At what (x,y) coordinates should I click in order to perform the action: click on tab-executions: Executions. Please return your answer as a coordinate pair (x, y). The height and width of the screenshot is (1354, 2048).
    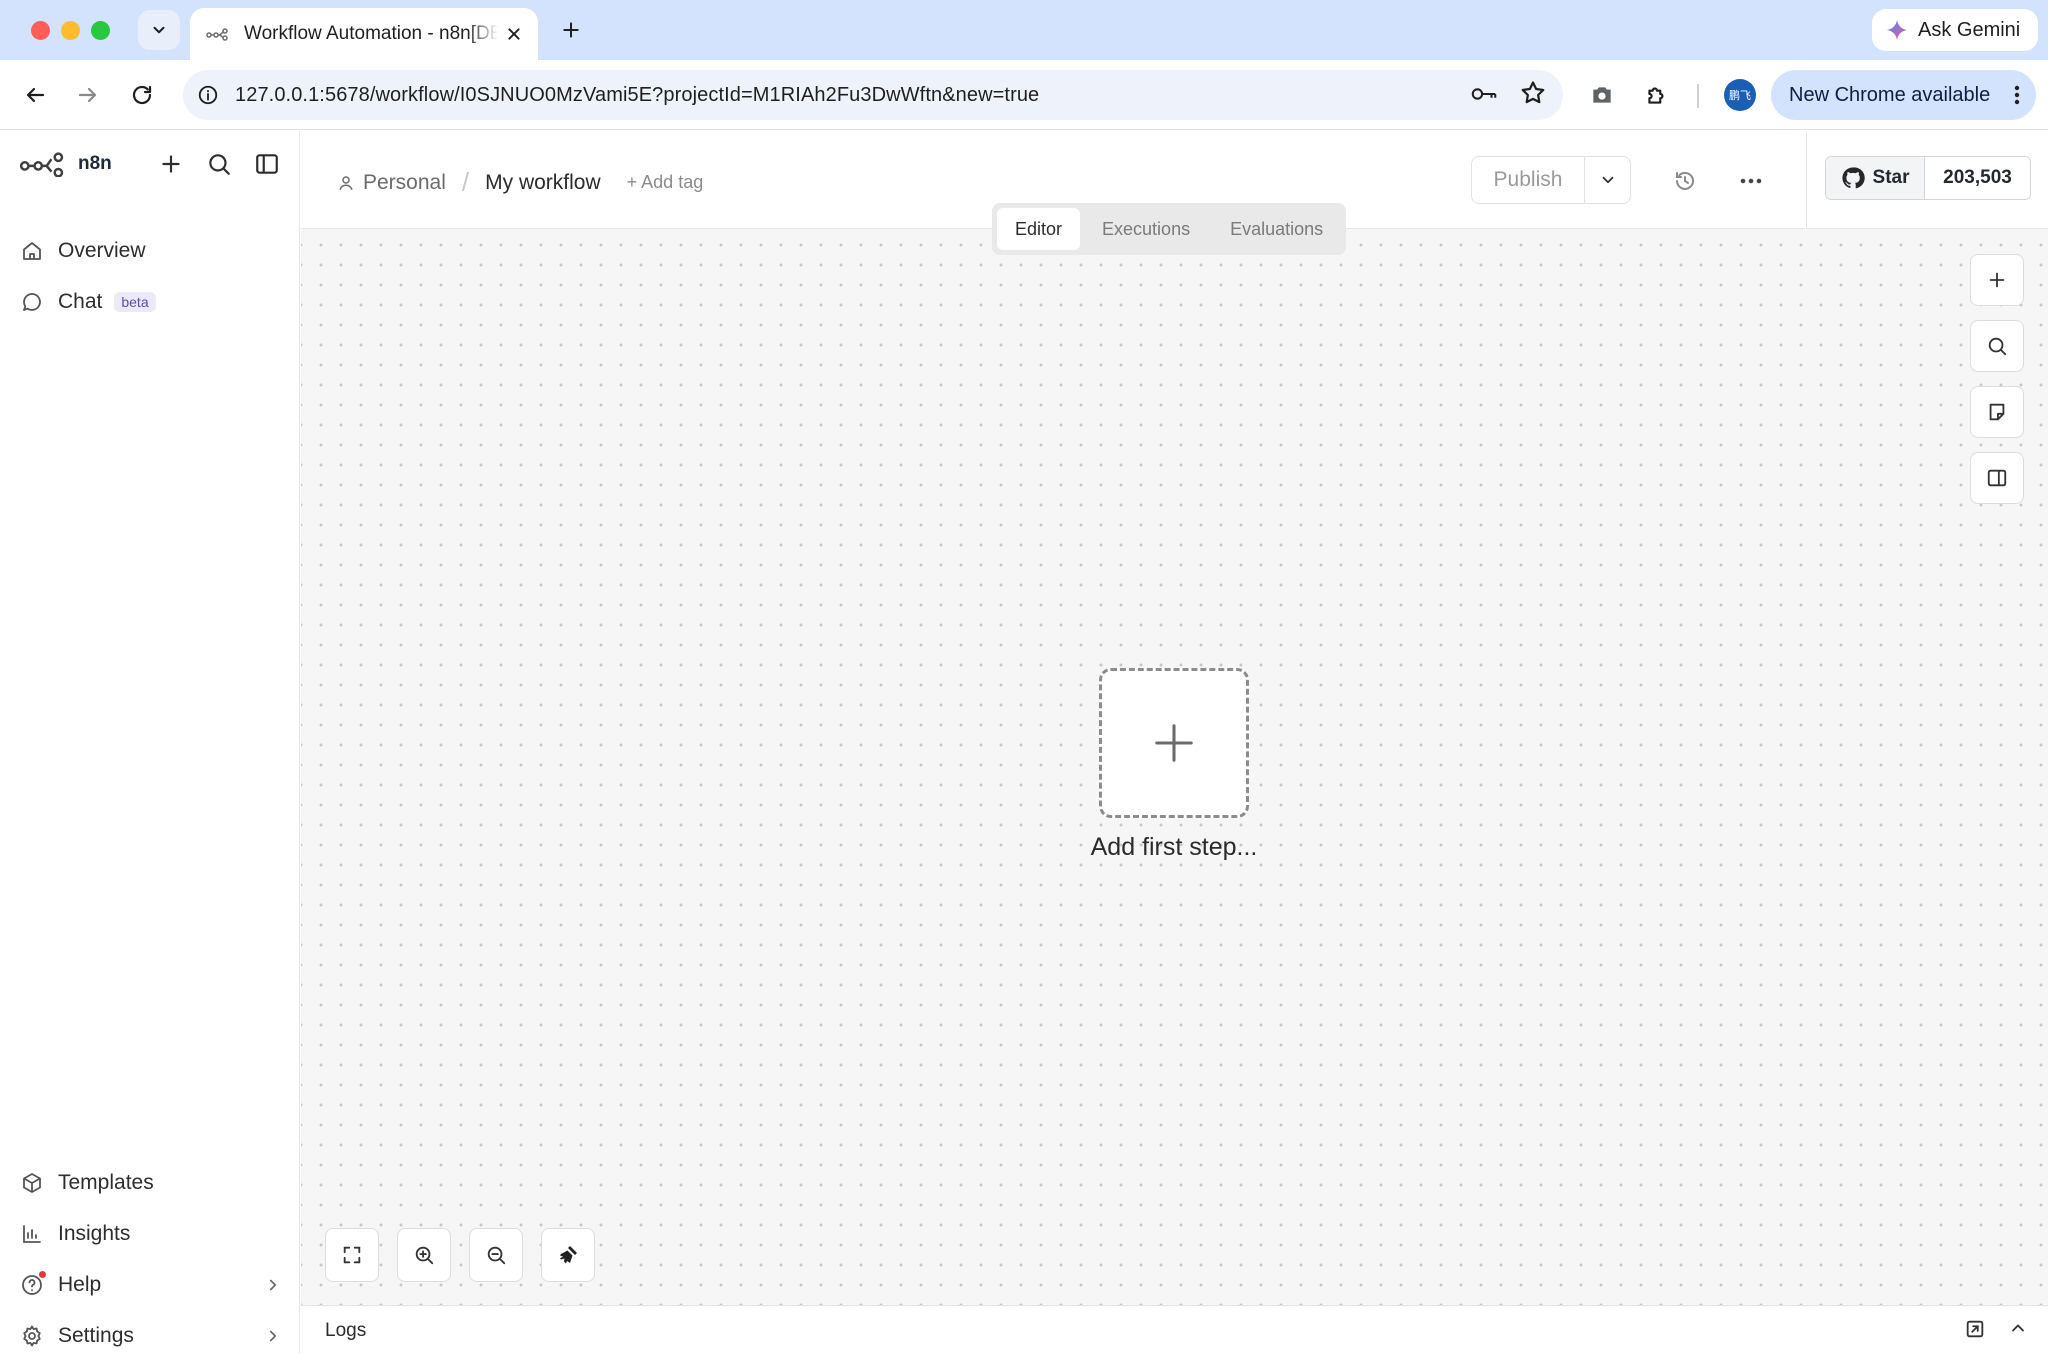
    Looking at the image, I should click on (1146, 229).